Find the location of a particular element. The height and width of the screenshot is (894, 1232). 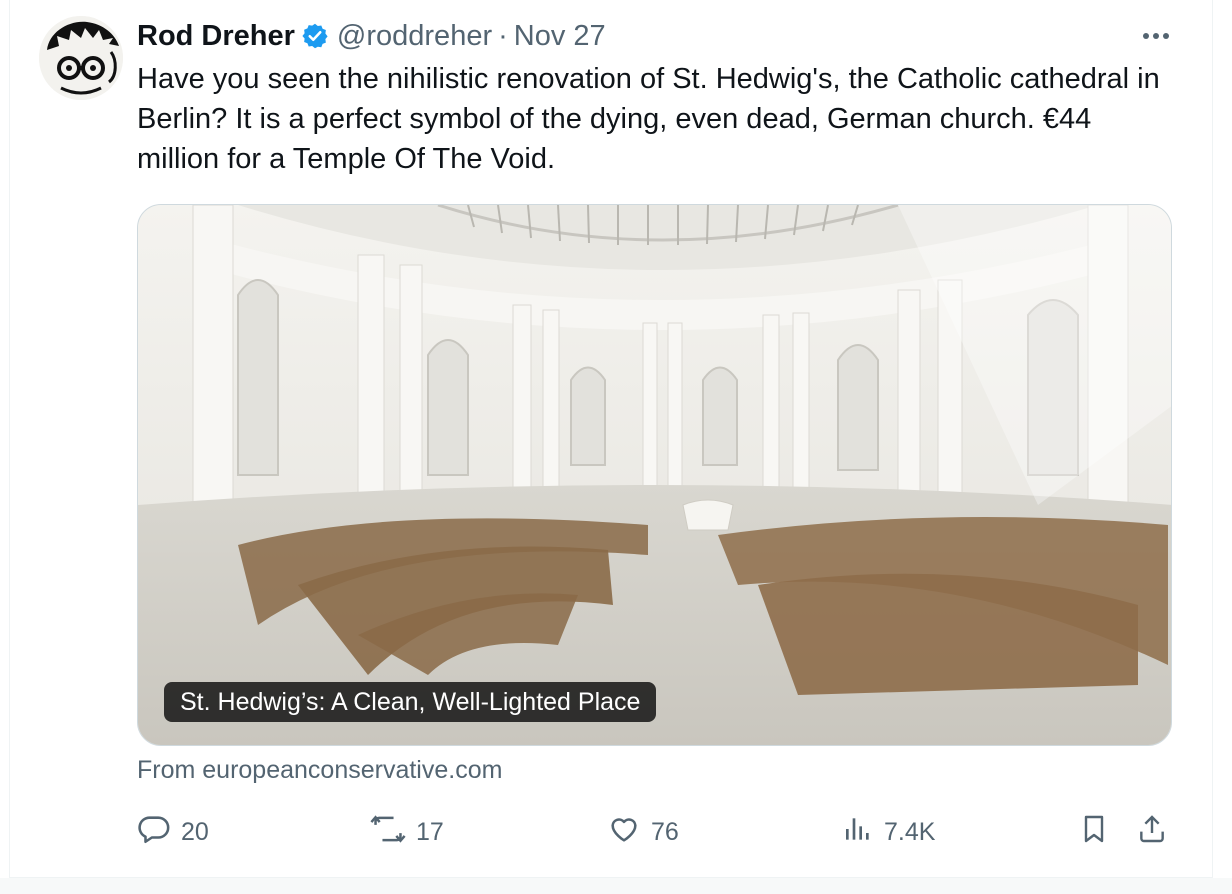

bookmark-icon is located at coordinates (1094, 832).